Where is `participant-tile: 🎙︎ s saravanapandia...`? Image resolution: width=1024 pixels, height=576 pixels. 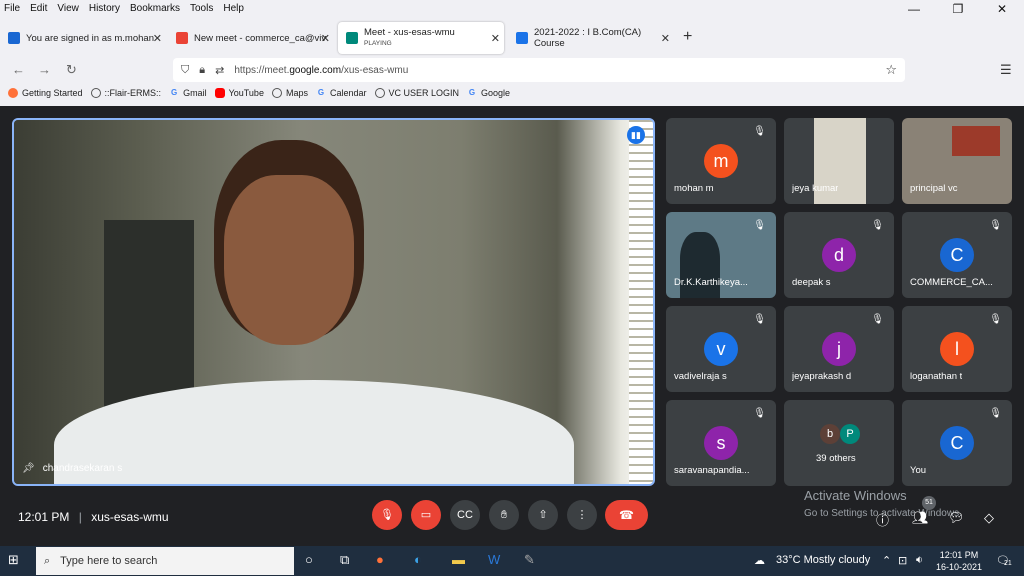
participant-tile: 🎙︎ s saravanapandia... is located at coordinates (721, 443).